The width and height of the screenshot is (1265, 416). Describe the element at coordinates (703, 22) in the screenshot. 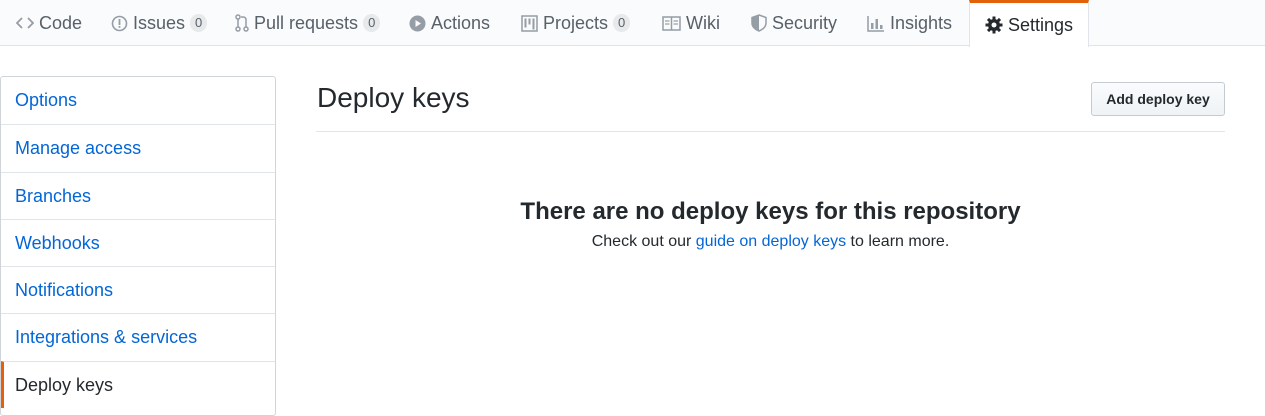

I see `tab-label: Wiki` at that location.